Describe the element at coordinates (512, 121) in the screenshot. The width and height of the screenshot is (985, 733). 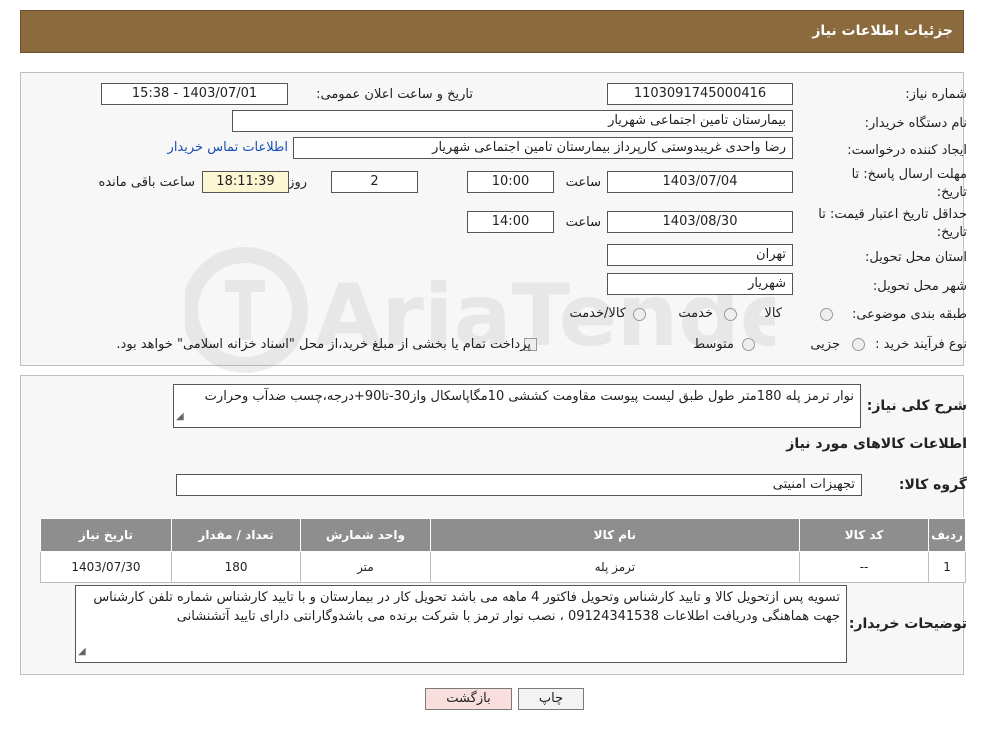
I see `buyer-org-field: بیمارستان تامین اجتماعی شهریار` at that location.